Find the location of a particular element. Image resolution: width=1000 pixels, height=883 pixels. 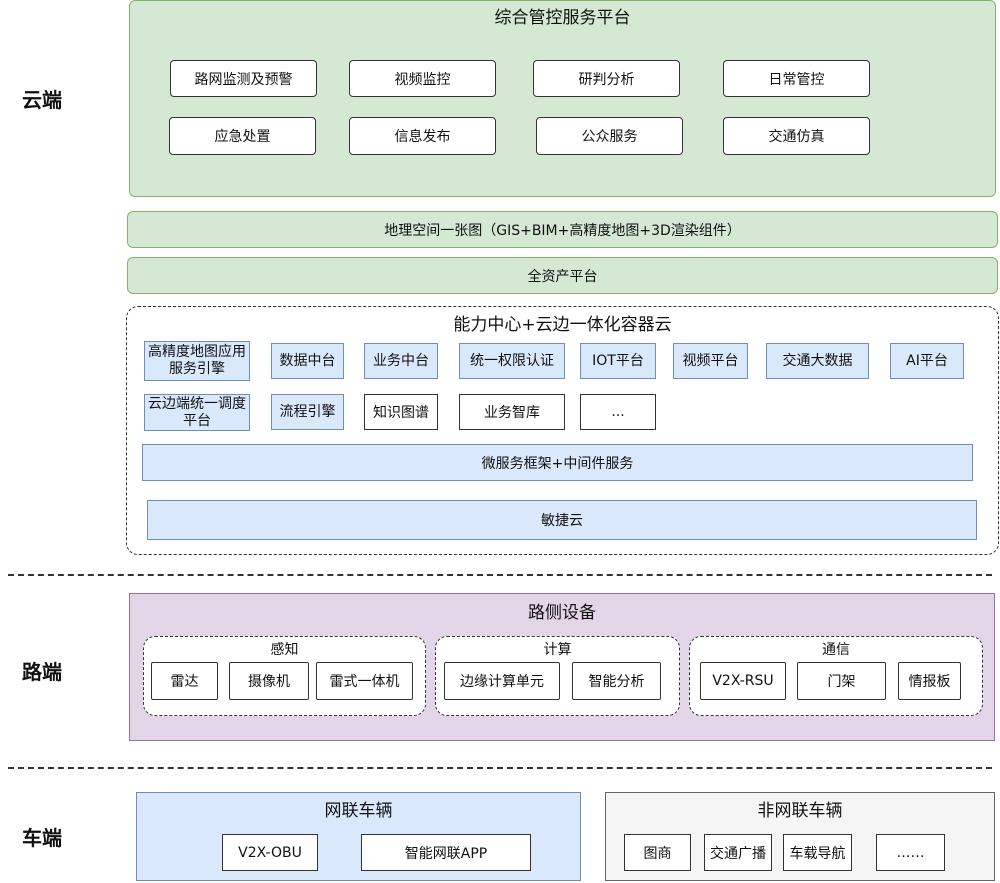

platform-item: 研判分析 is located at coordinates (606, 78).